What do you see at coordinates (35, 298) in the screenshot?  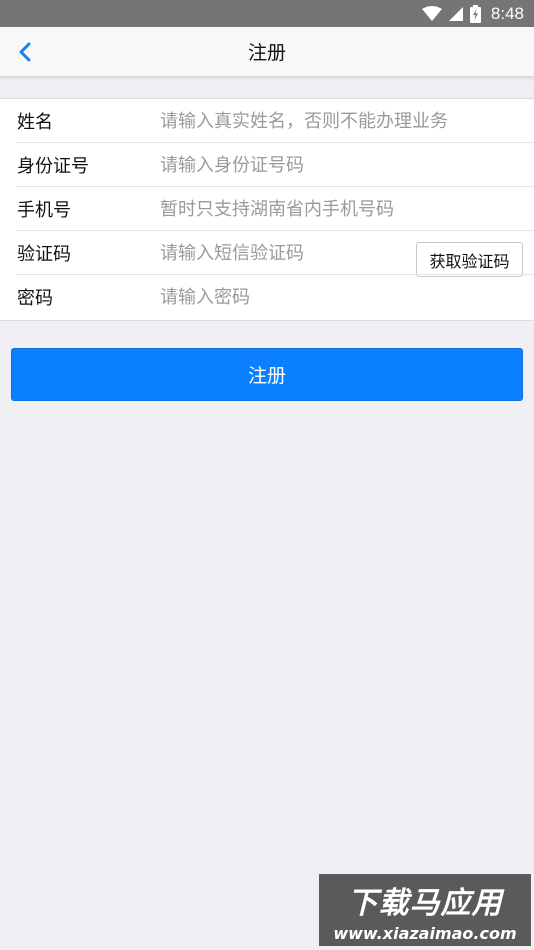 I see `password-label: 密码` at bounding box center [35, 298].